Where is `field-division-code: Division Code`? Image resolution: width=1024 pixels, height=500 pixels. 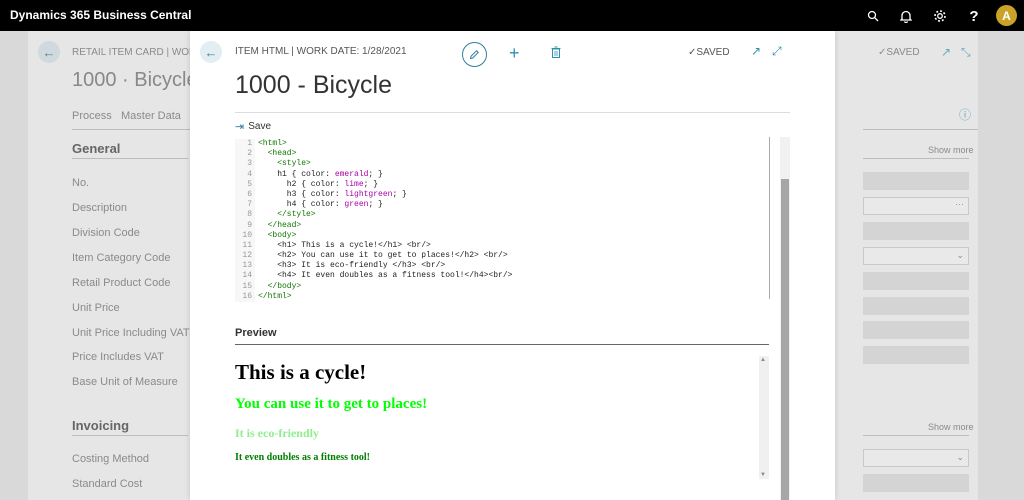
field-division-code: Division Code is located at coordinates (106, 233).